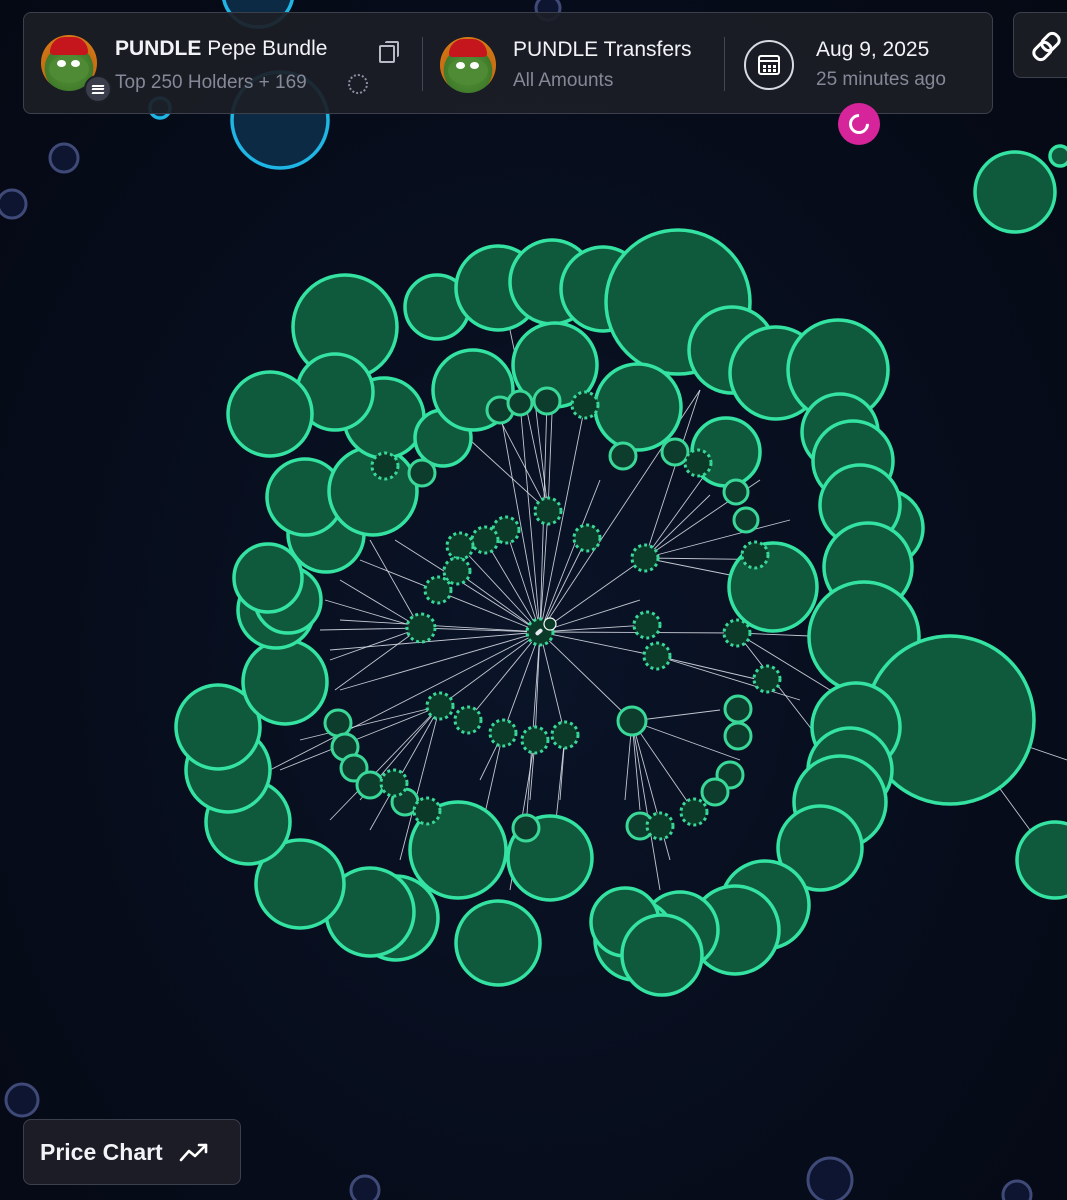  I want to click on token-title: PUNDLE Pepe Bundle, so click(221, 49).